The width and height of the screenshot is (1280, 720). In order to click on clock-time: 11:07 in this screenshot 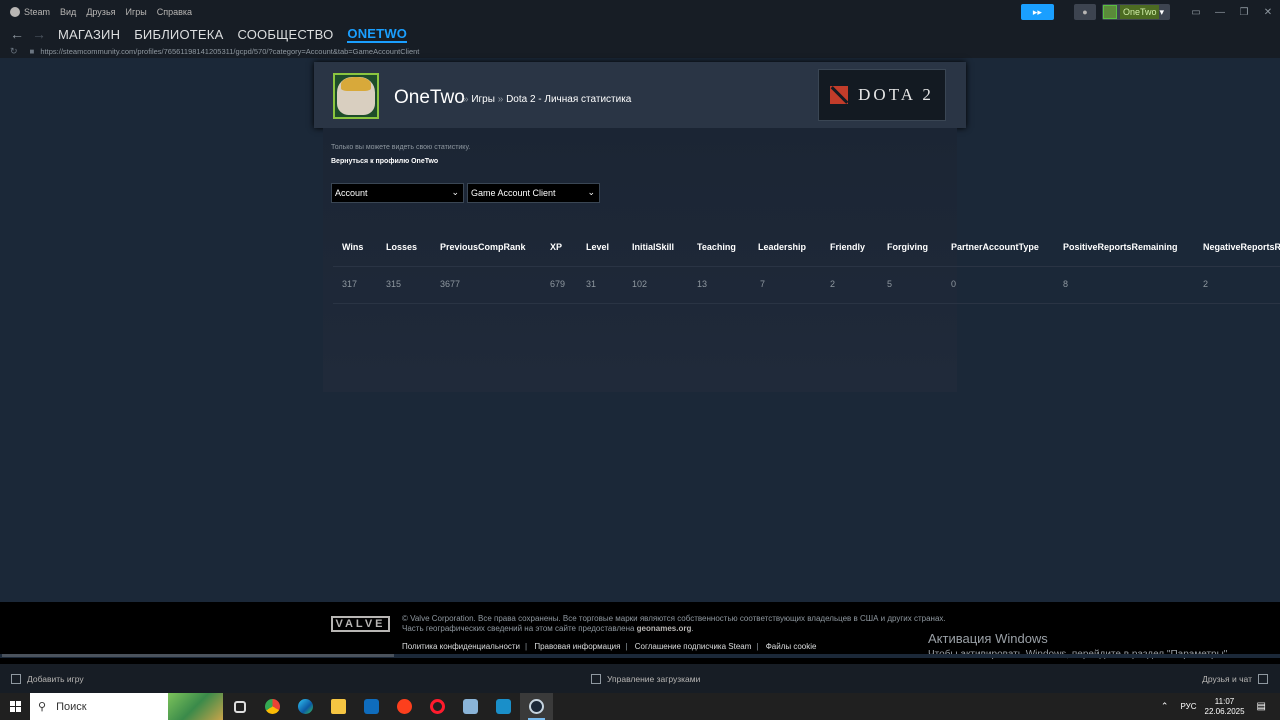, I will do `click(1224, 701)`.